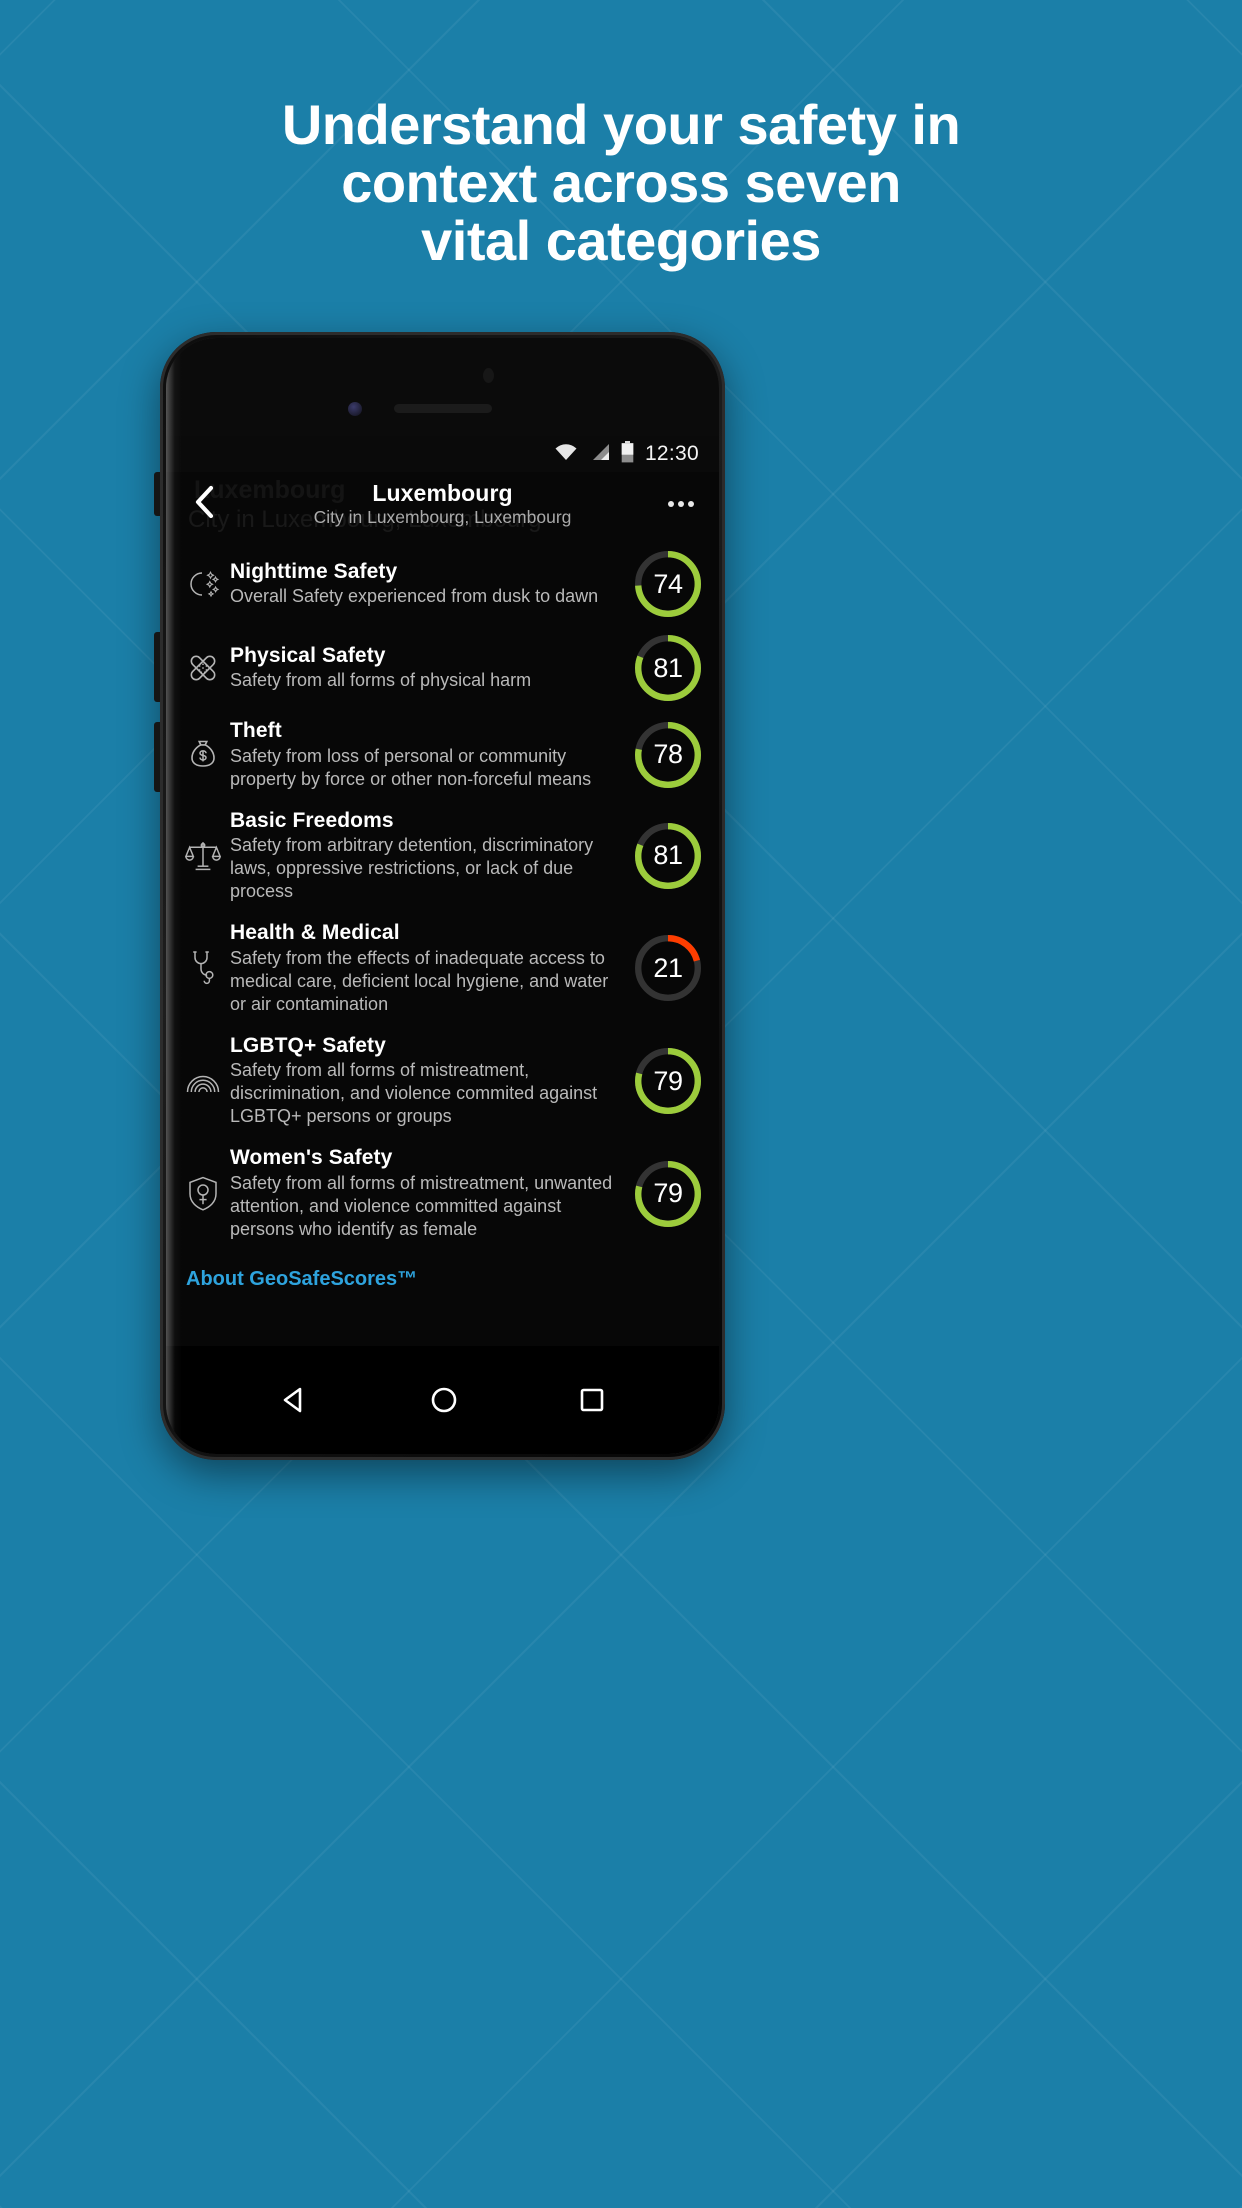  What do you see at coordinates (157, 667) in the screenshot?
I see `phone-volume-up-button` at bounding box center [157, 667].